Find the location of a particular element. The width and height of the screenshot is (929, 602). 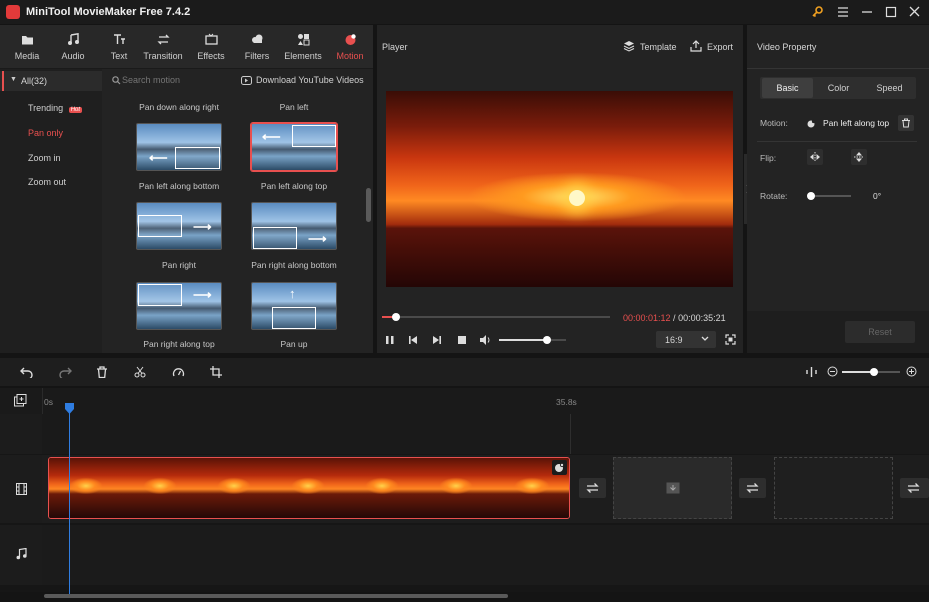

sun-glow is located at coordinates (577, 198).